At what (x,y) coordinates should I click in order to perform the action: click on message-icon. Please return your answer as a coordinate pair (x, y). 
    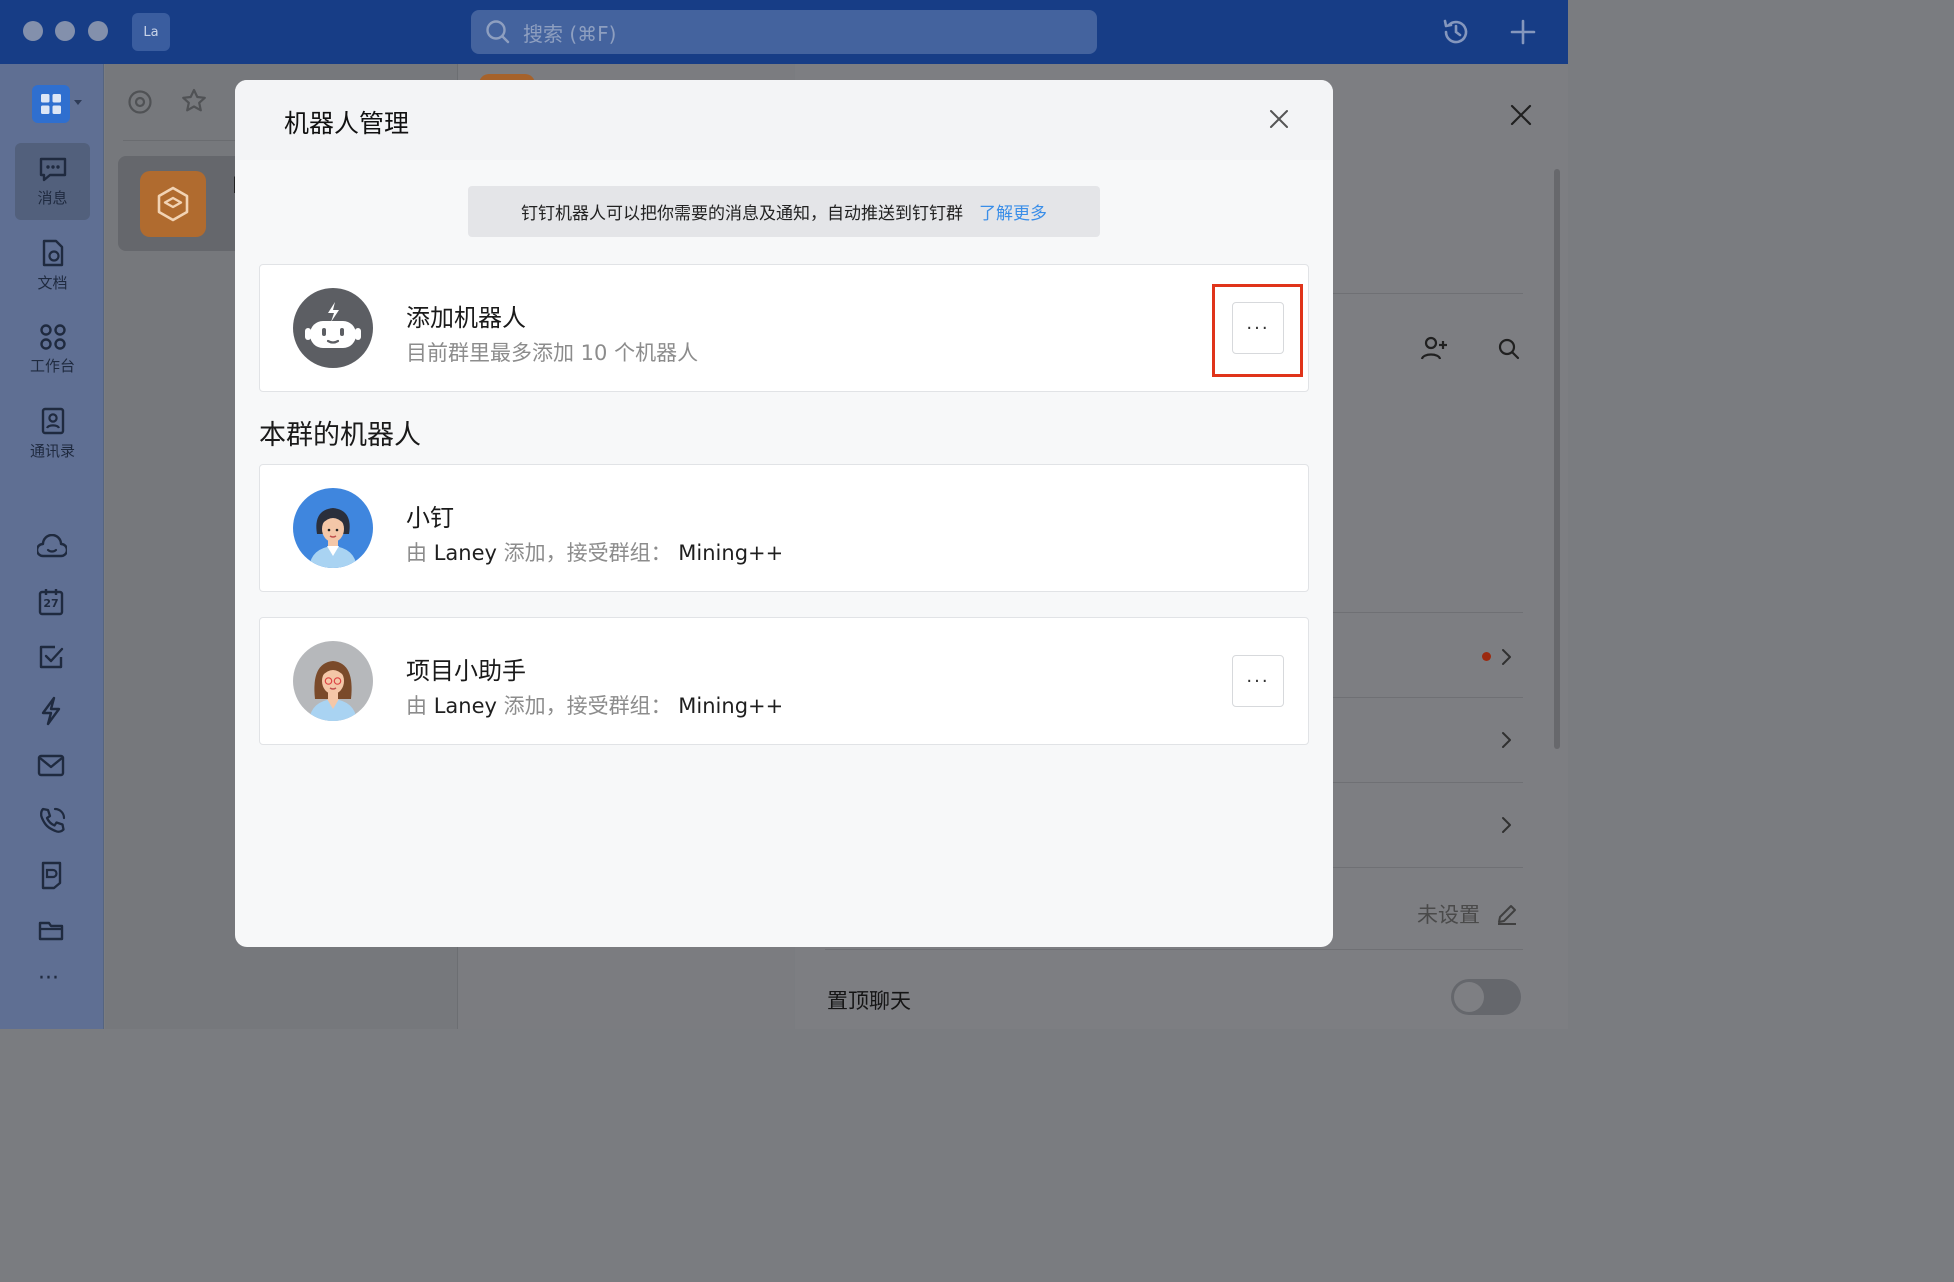
    Looking at the image, I should click on (52, 169).